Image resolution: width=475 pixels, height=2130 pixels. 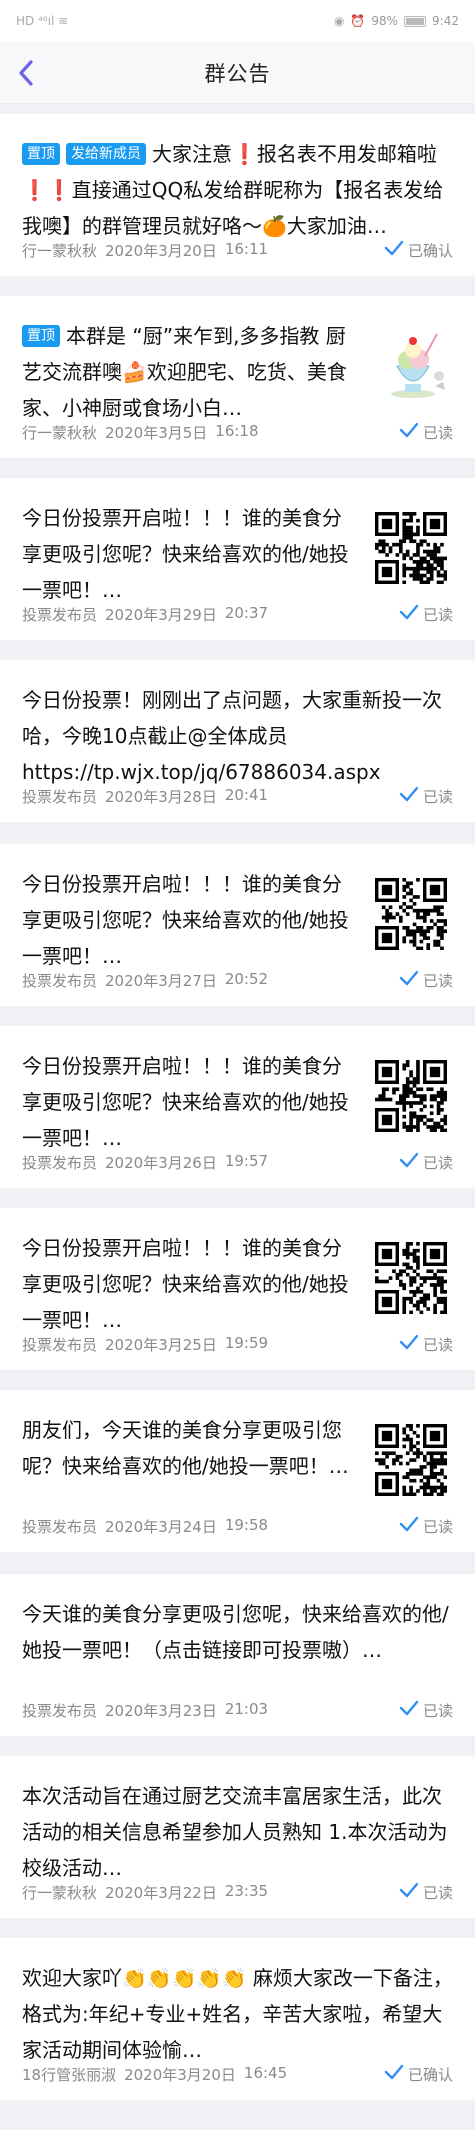 What do you see at coordinates (42, 21) in the screenshot?
I see `status-bar-left: HD ⁴⁶ıl ≋` at bounding box center [42, 21].